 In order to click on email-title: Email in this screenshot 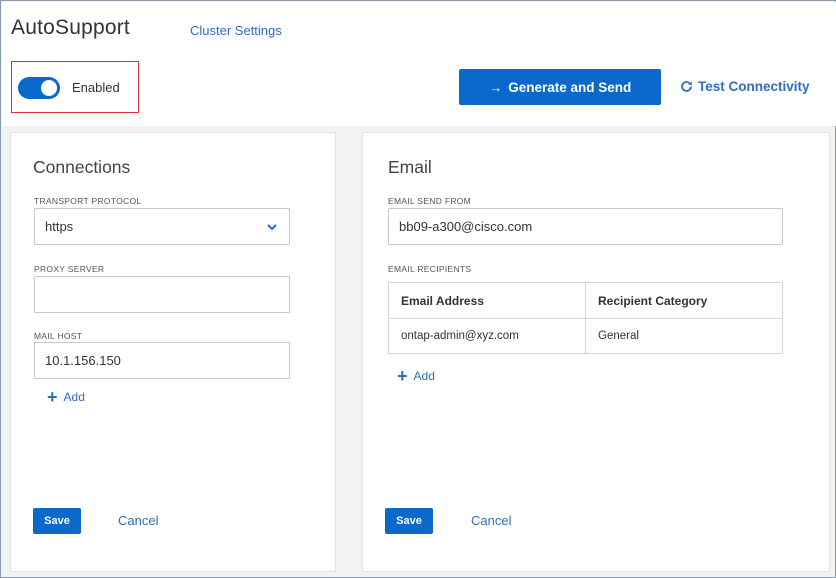, I will do `click(410, 167)`.